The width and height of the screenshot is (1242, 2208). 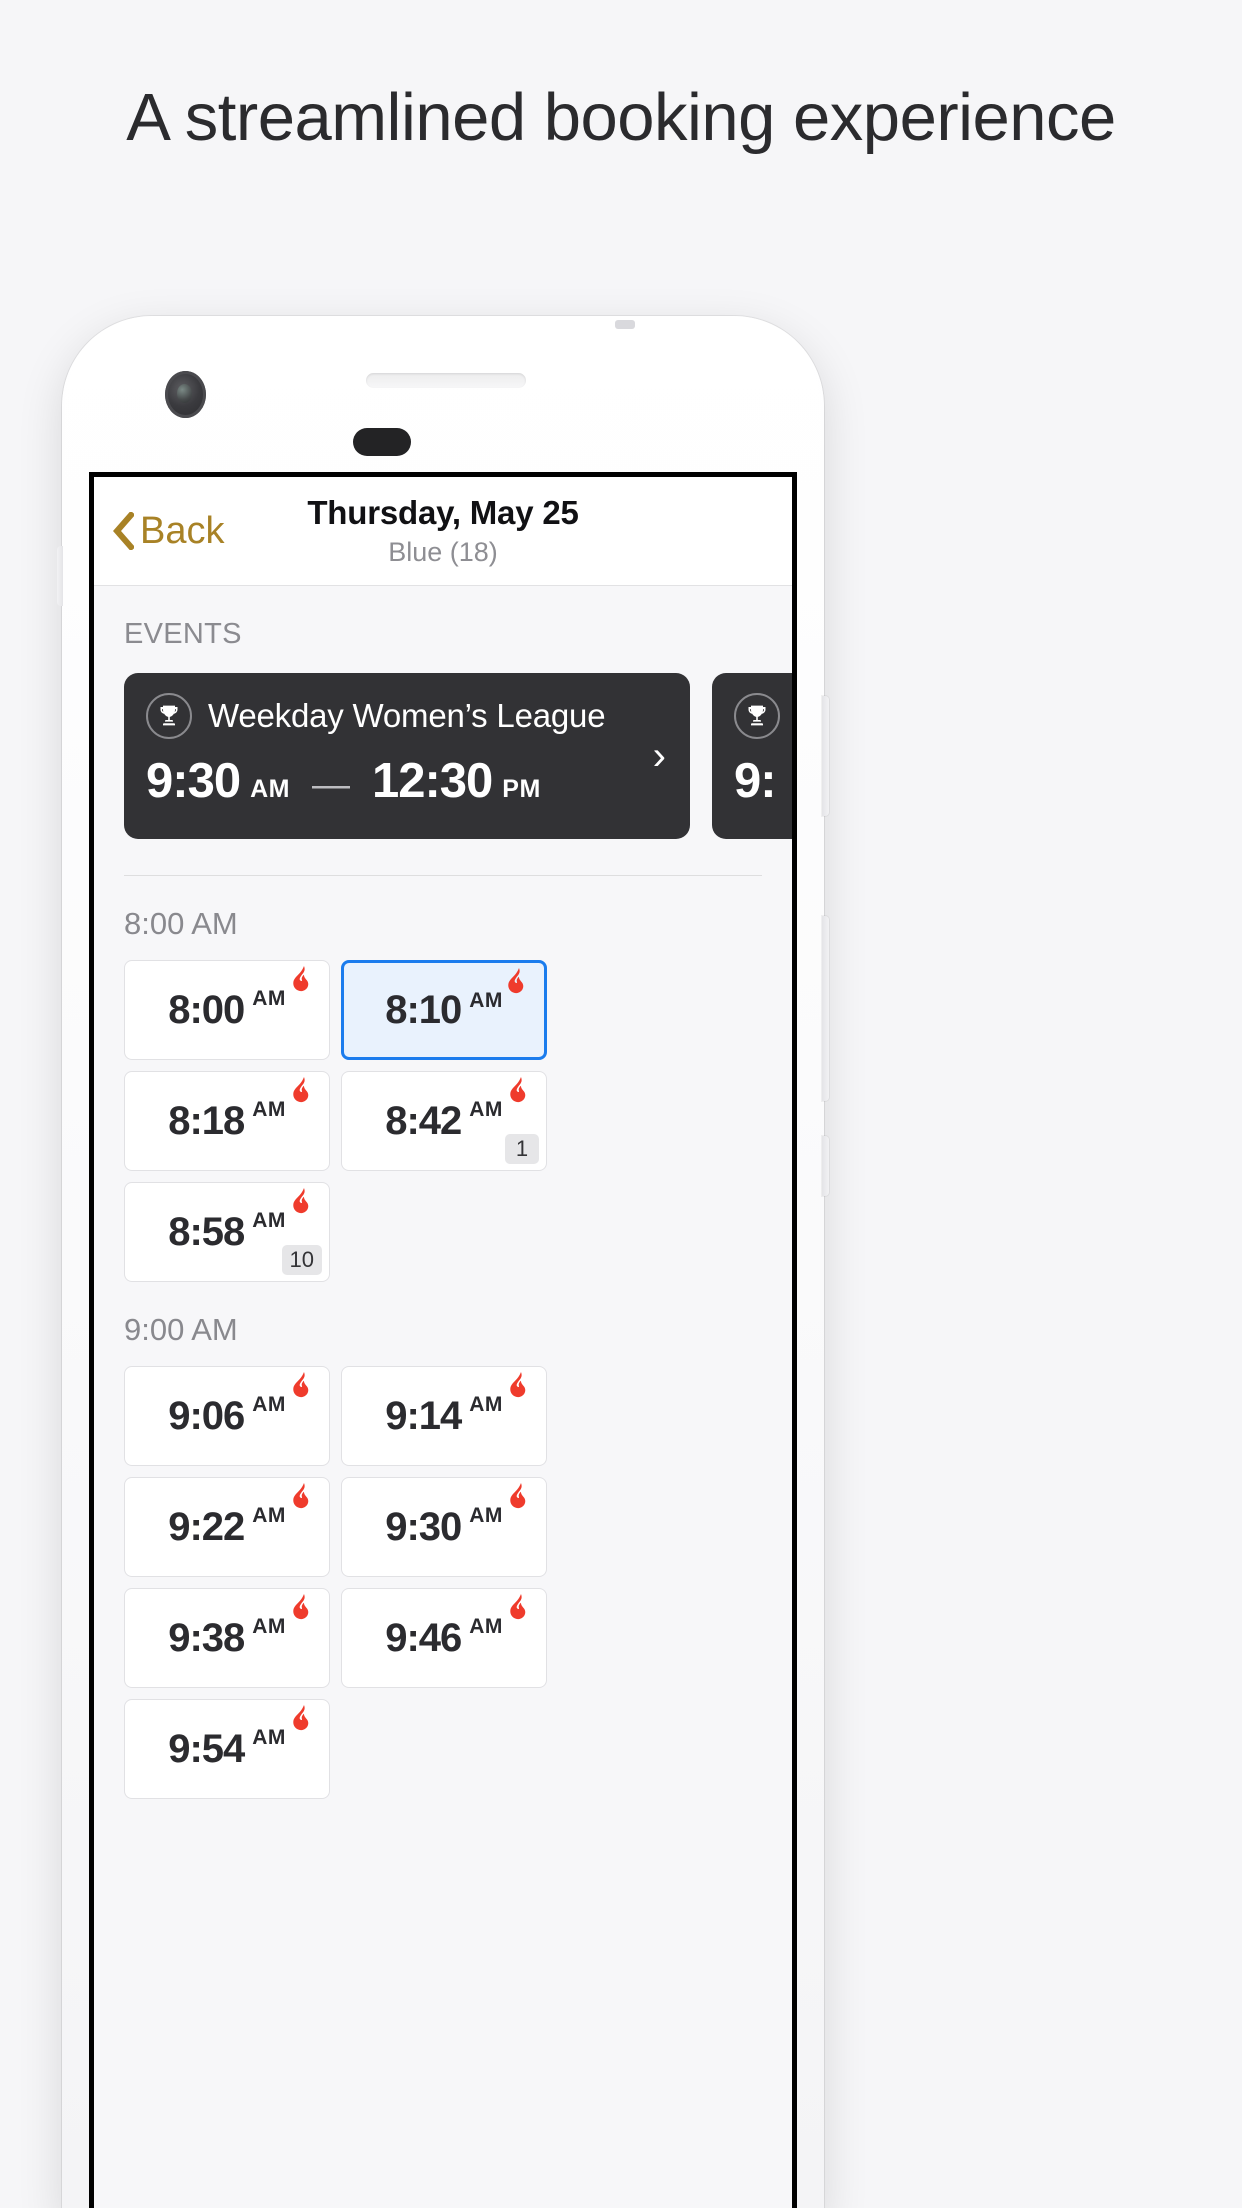 I want to click on time-slot: 9:06 AM, so click(x=227, y=1416).